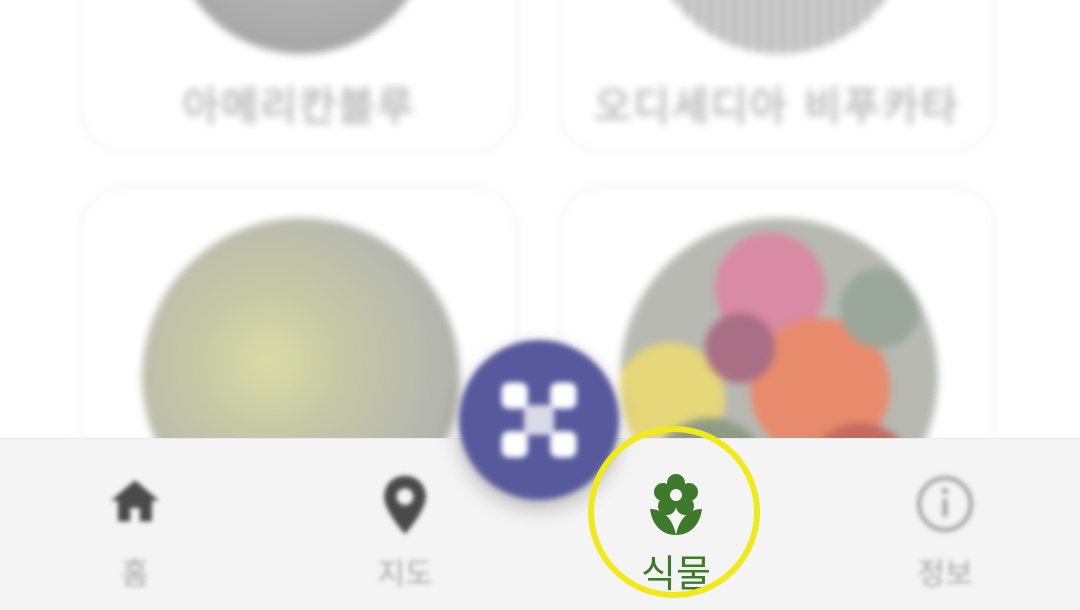 Image resolution: width=1080 pixels, height=610 pixels. What do you see at coordinates (405, 574) in the screenshot?
I see `nav-label-map: 지도` at bounding box center [405, 574].